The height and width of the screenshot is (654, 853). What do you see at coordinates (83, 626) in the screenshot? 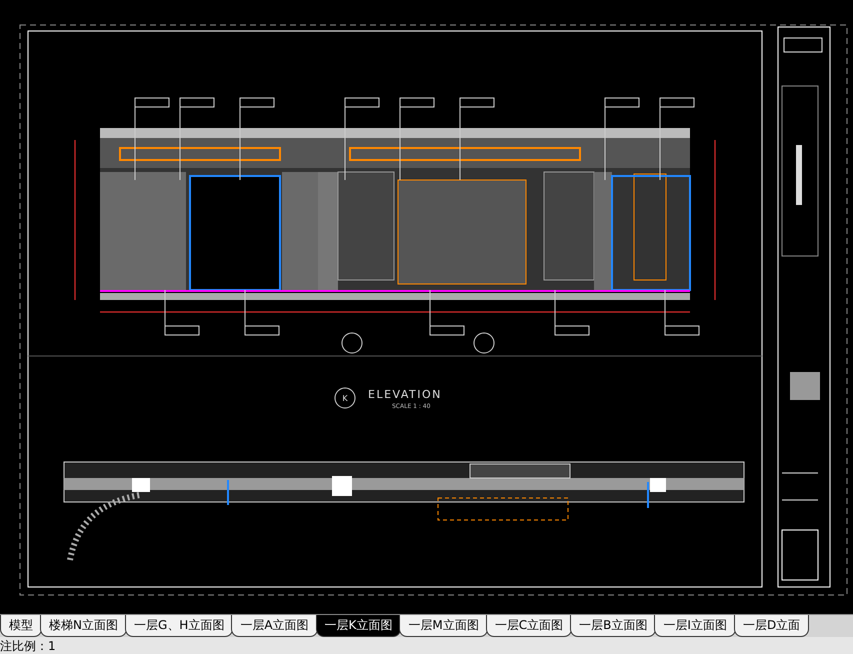
I see `layout-tab: 楼梯N立面图` at bounding box center [83, 626].